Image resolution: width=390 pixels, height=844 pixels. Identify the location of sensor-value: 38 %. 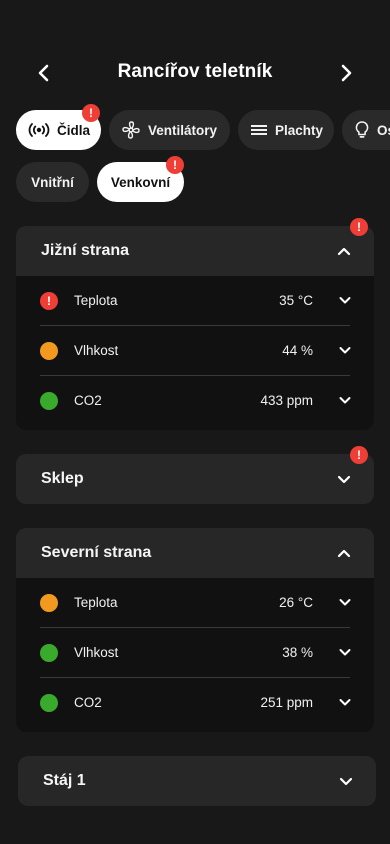
(297, 652).